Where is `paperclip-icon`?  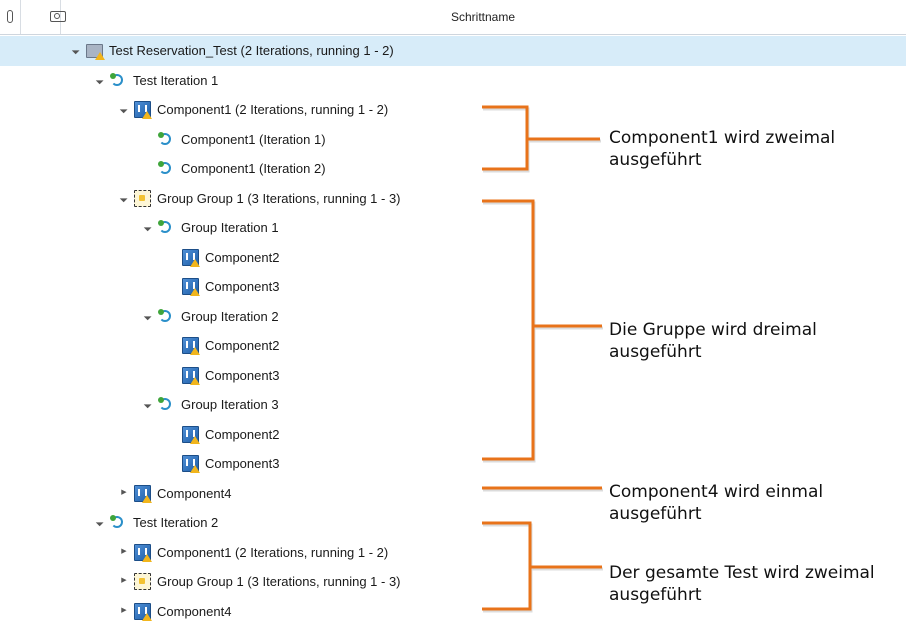
paperclip-icon is located at coordinates (10, 16).